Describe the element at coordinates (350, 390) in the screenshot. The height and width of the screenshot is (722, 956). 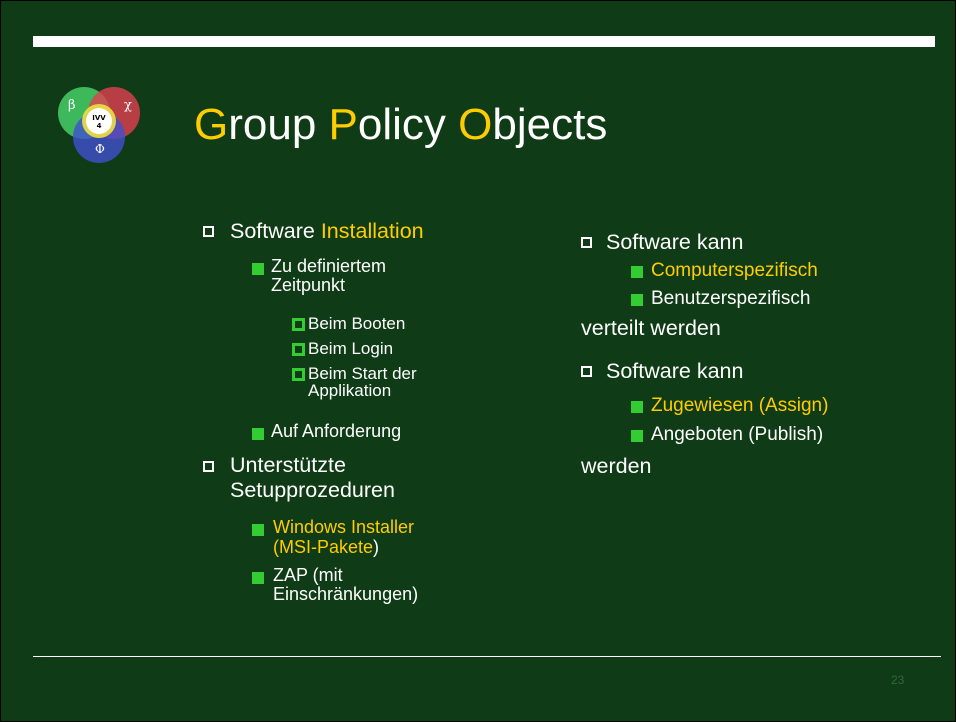
I see `sub-sub-bullet-start-line2: Applikation` at that location.